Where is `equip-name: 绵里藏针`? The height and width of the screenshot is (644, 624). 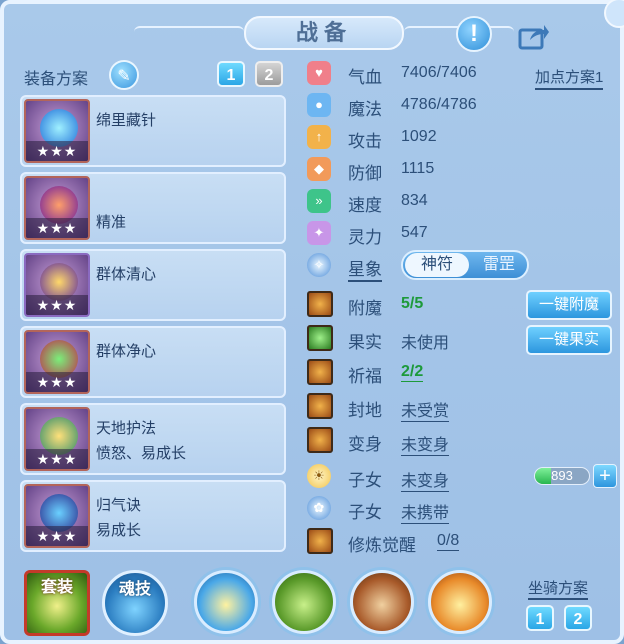
equip-name: 绵里藏针 is located at coordinates (126, 120).